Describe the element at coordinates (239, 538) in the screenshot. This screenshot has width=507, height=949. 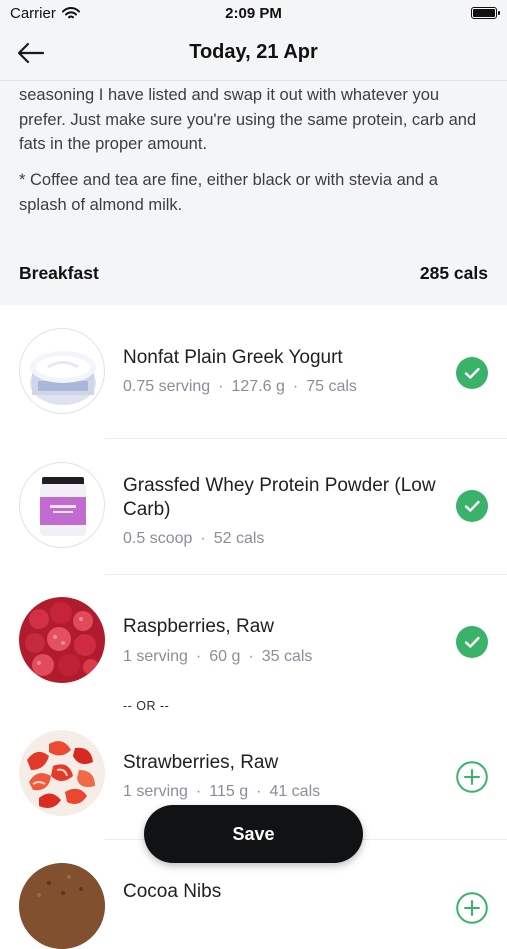
I see `food-calories: 52 cals` at that location.